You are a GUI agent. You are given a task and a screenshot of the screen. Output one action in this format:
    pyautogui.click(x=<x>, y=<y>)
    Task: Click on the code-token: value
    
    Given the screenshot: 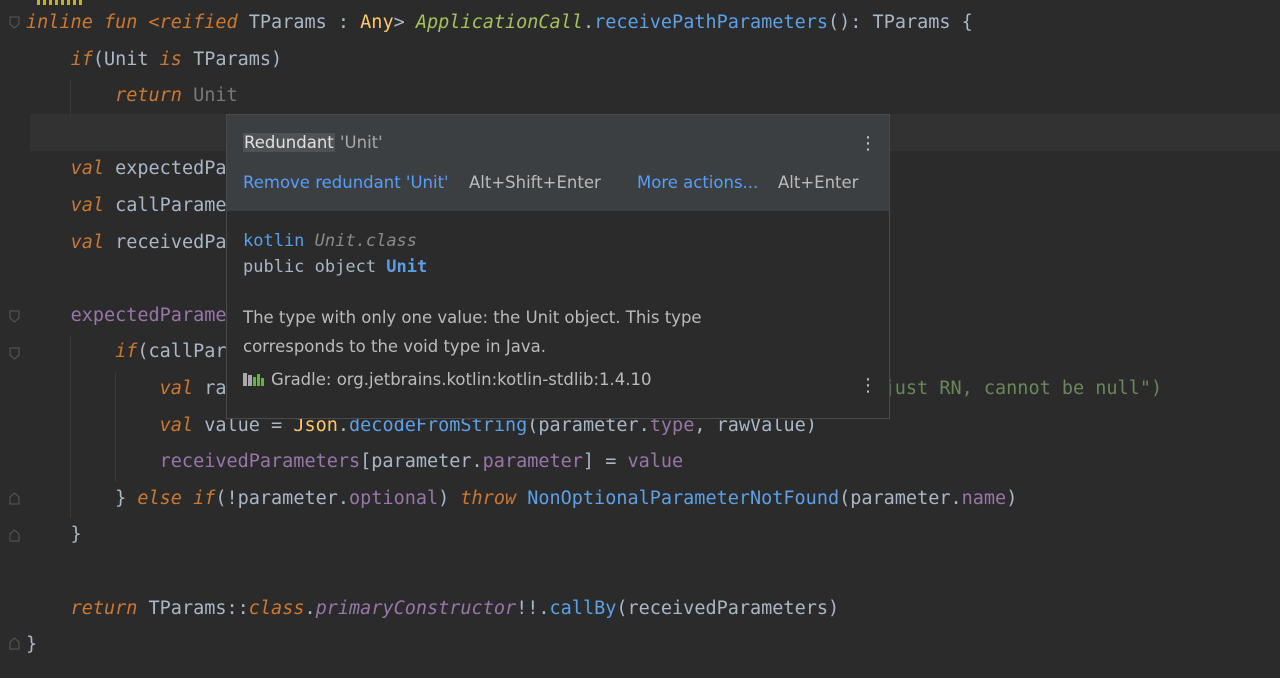 What is the action you would take?
    pyautogui.click(x=655, y=462)
    